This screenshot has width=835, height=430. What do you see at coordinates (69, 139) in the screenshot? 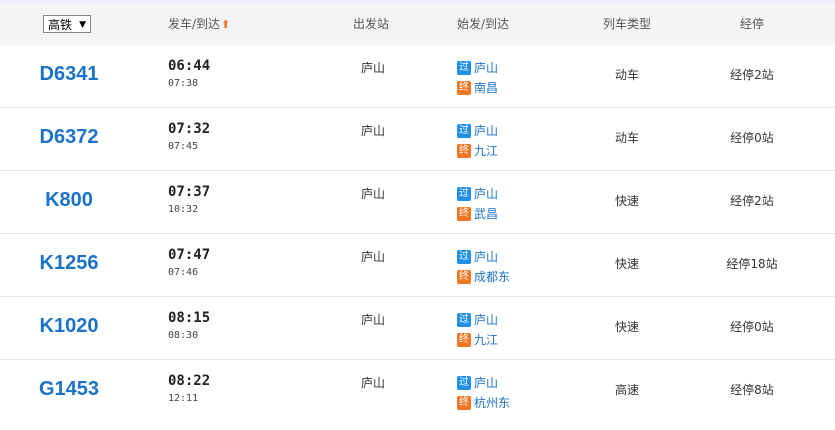
I see `train-number-link: D6372` at bounding box center [69, 139].